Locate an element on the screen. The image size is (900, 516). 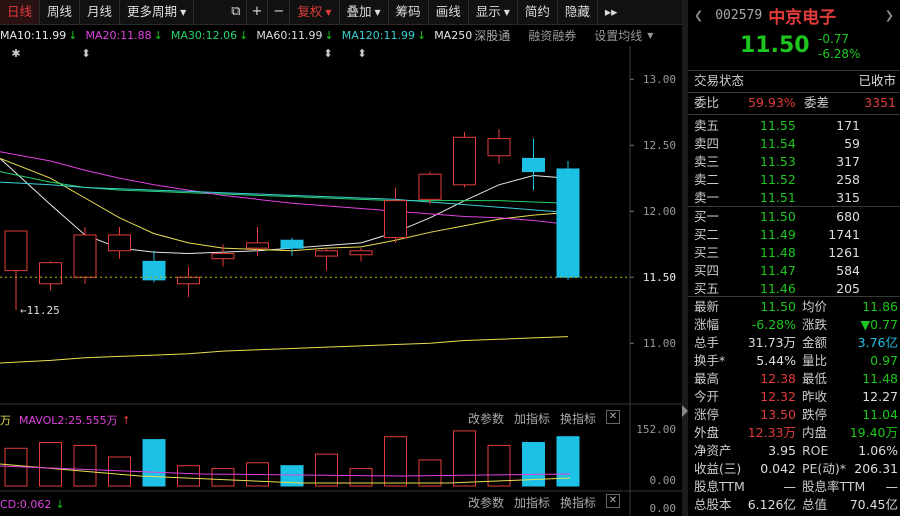
stat-value: 12.32 is located at coordinates (778, 396).